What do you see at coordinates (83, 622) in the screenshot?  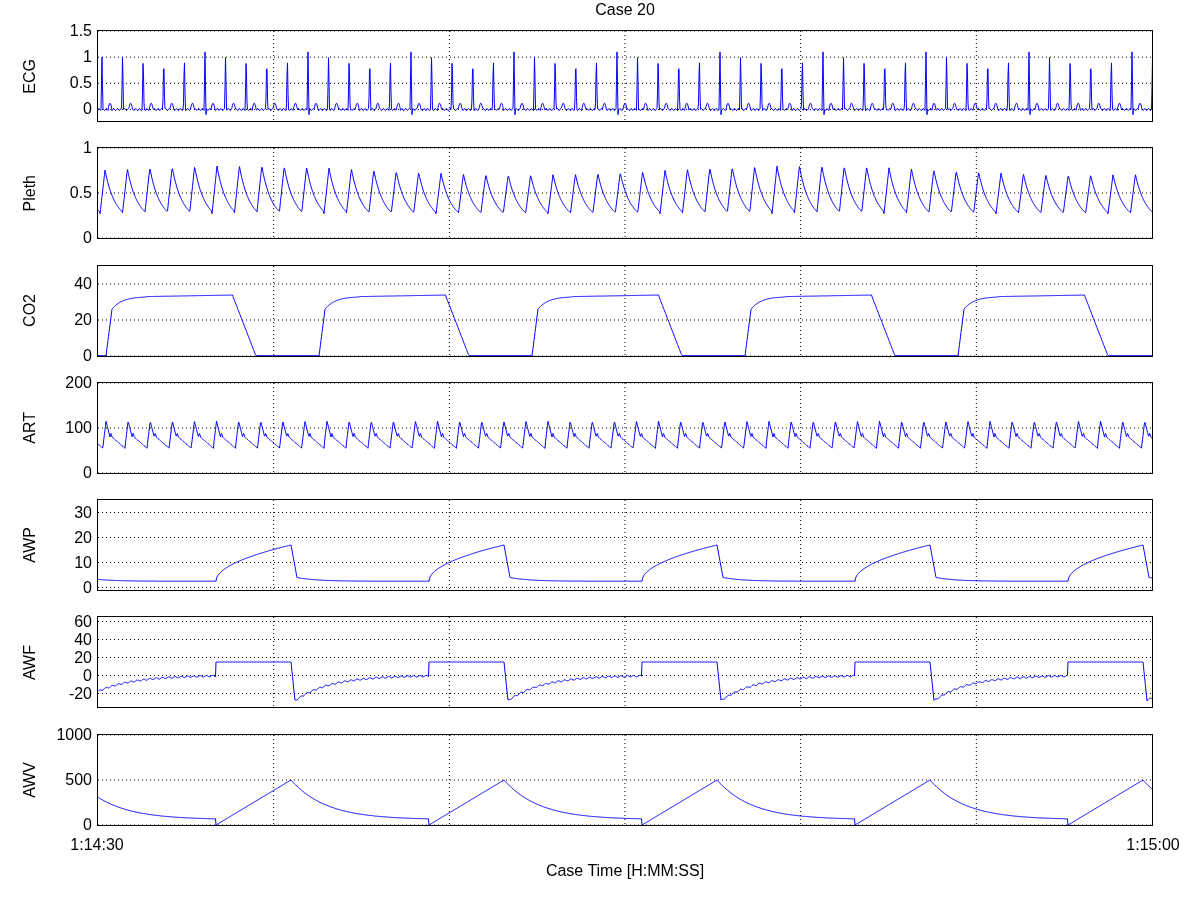 I see `tick-label: 60` at bounding box center [83, 622].